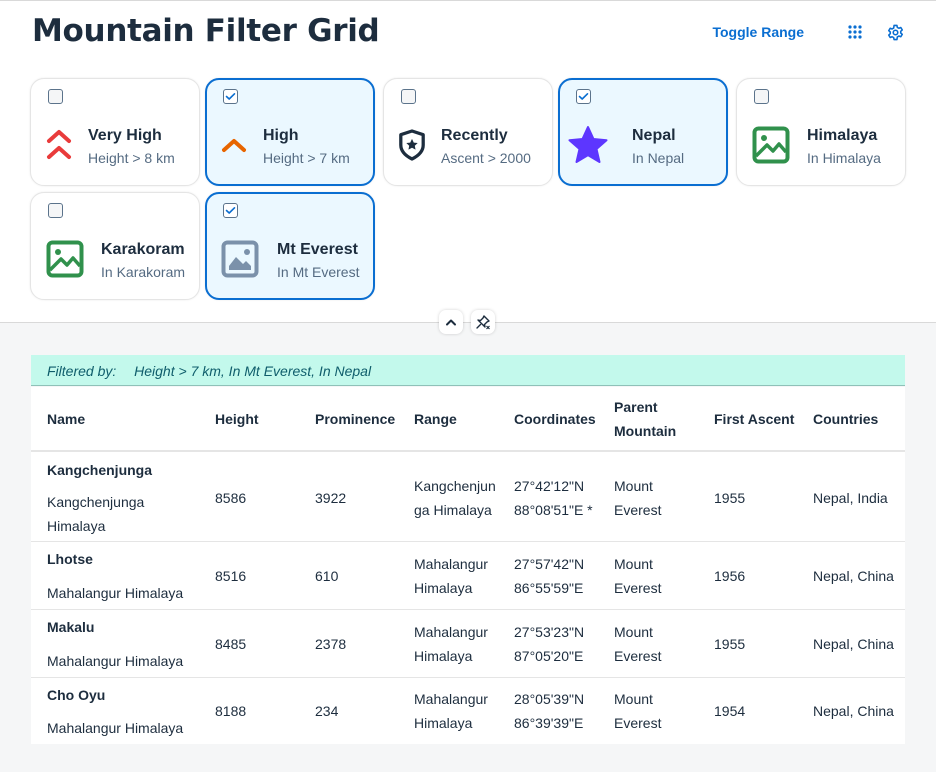  What do you see at coordinates (327, 576) in the screenshot?
I see `prominence-cell: 610` at bounding box center [327, 576].